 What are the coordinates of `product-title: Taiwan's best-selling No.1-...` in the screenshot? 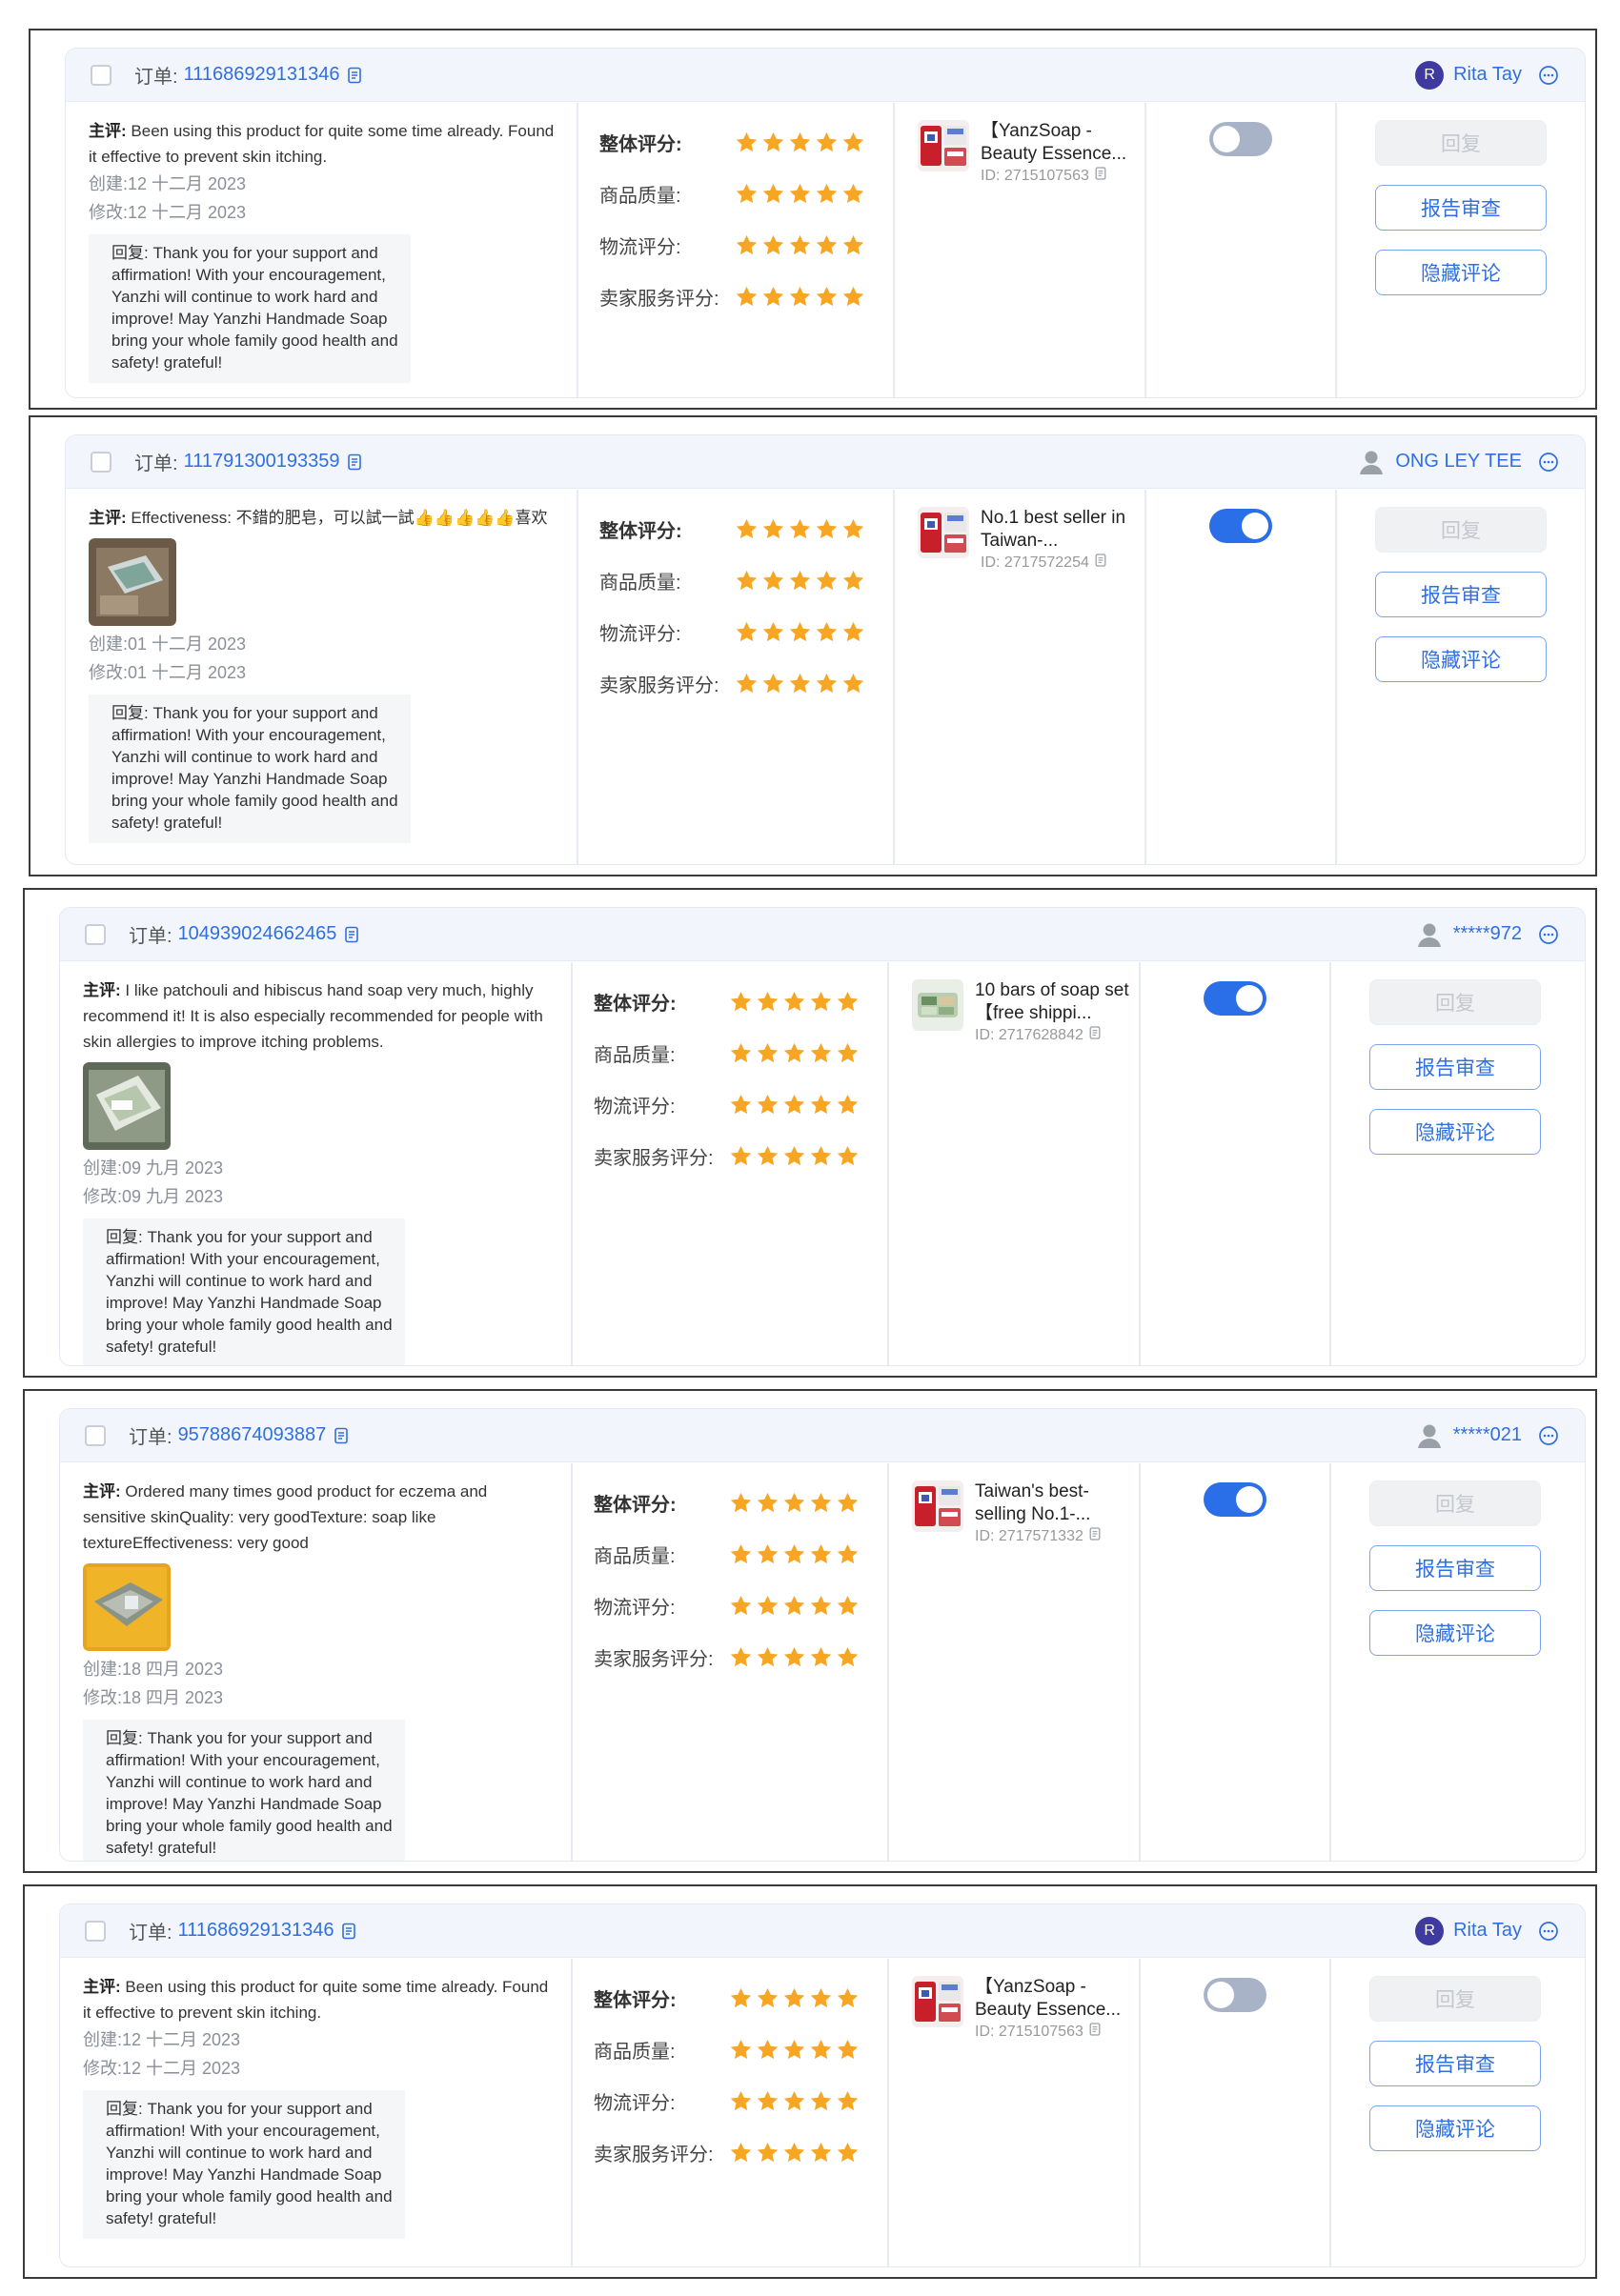 It's located at (1055, 1503).